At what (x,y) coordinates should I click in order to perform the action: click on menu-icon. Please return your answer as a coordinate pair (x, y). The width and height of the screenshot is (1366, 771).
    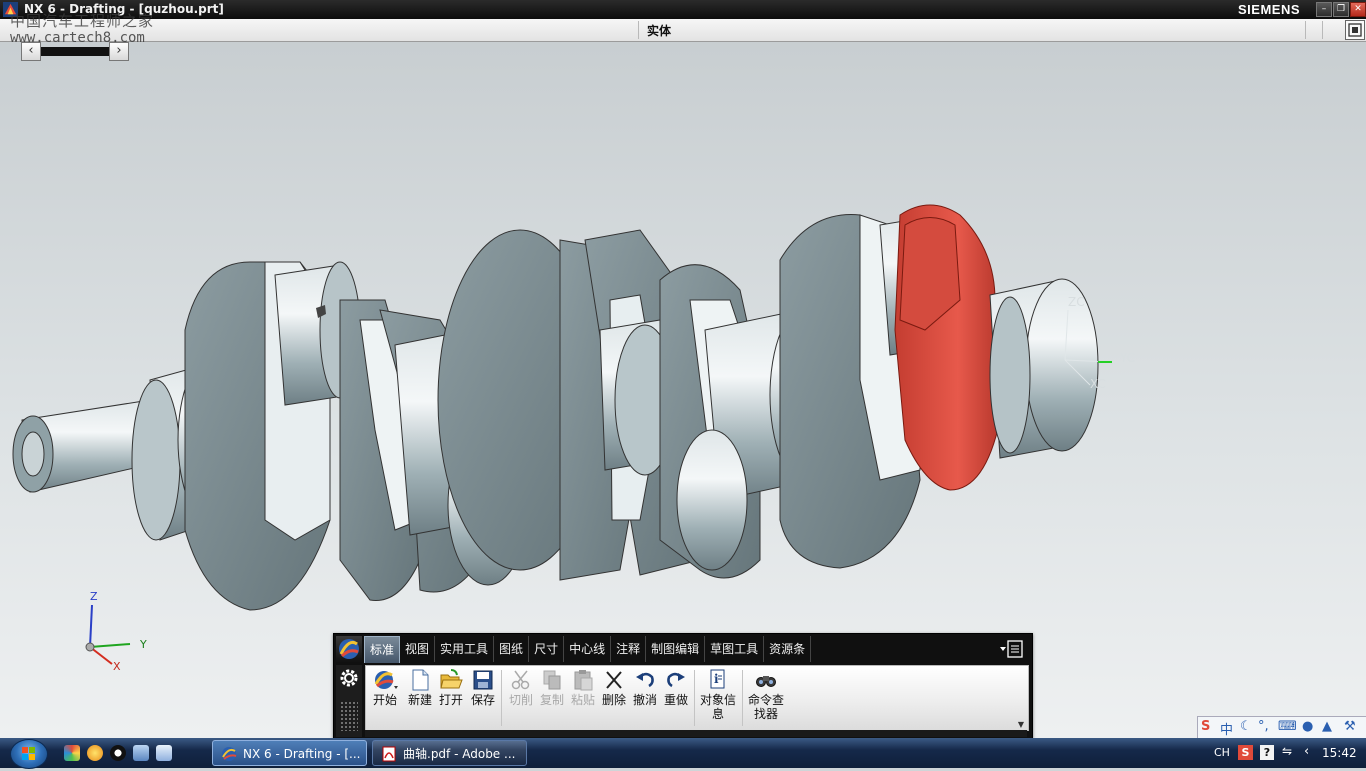
    Looking at the image, I should click on (1011, 649).